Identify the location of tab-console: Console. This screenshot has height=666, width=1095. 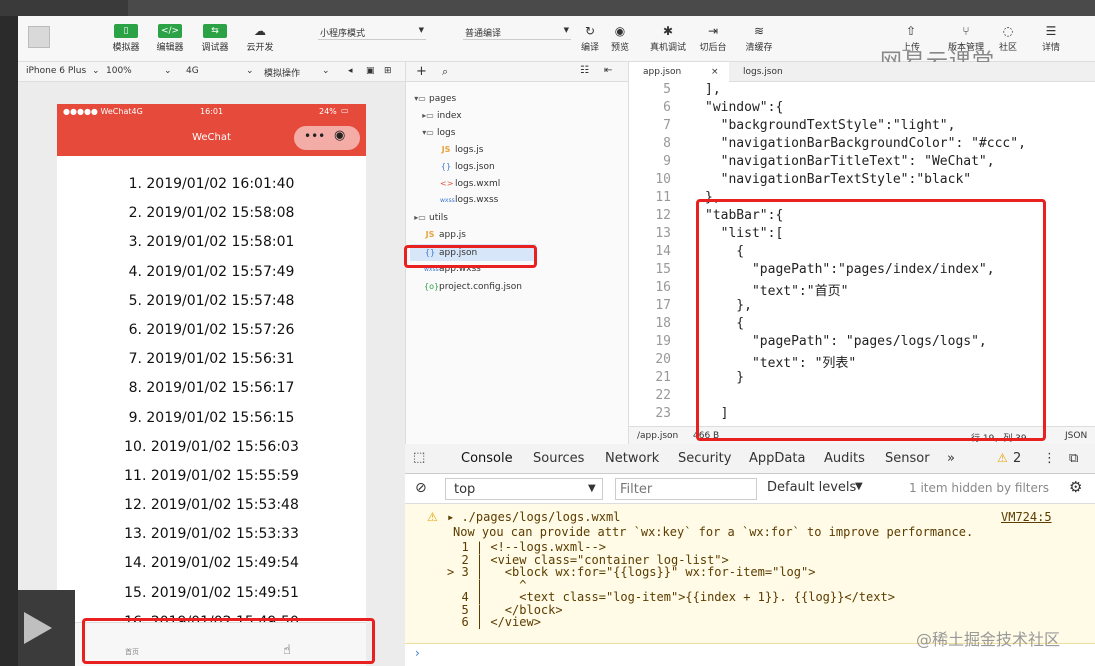
(487, 458).